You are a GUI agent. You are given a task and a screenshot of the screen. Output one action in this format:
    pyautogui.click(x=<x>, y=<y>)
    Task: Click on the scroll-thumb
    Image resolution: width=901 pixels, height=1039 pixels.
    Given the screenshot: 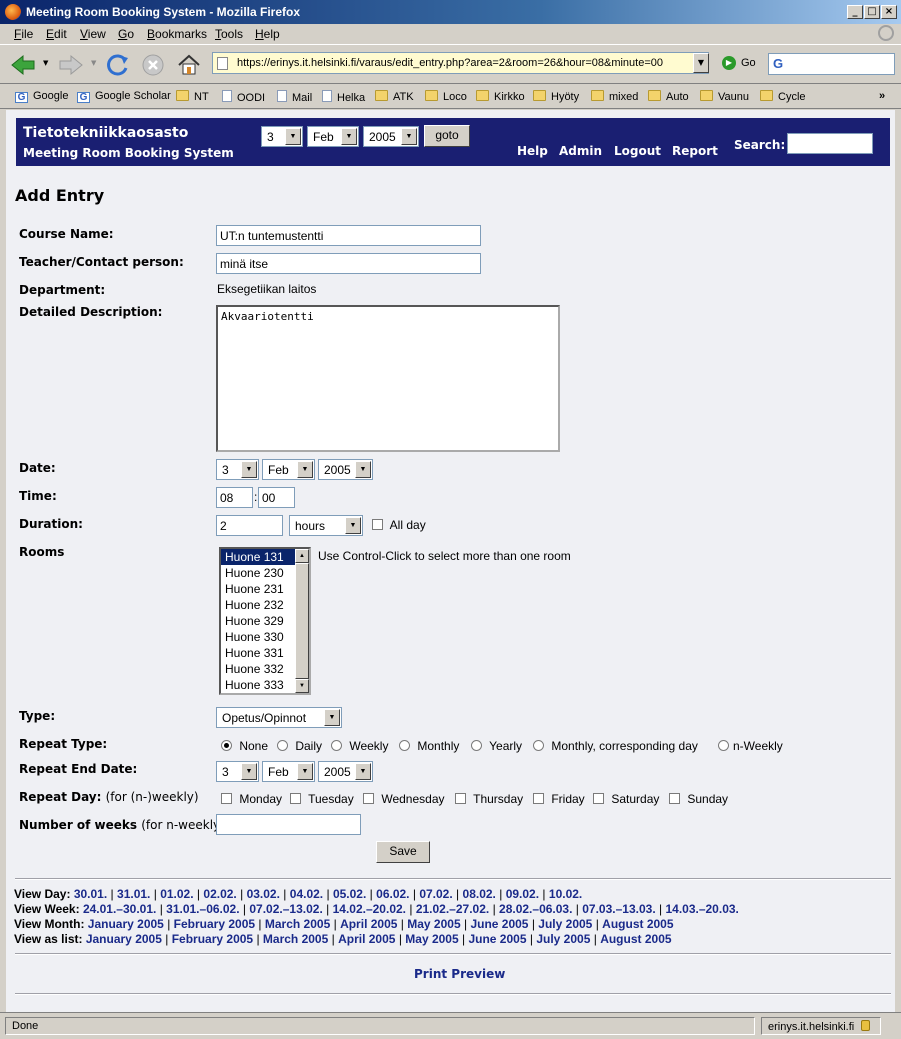 What is the action you would take?
    pyautogui.click(x=302, y=621)
    